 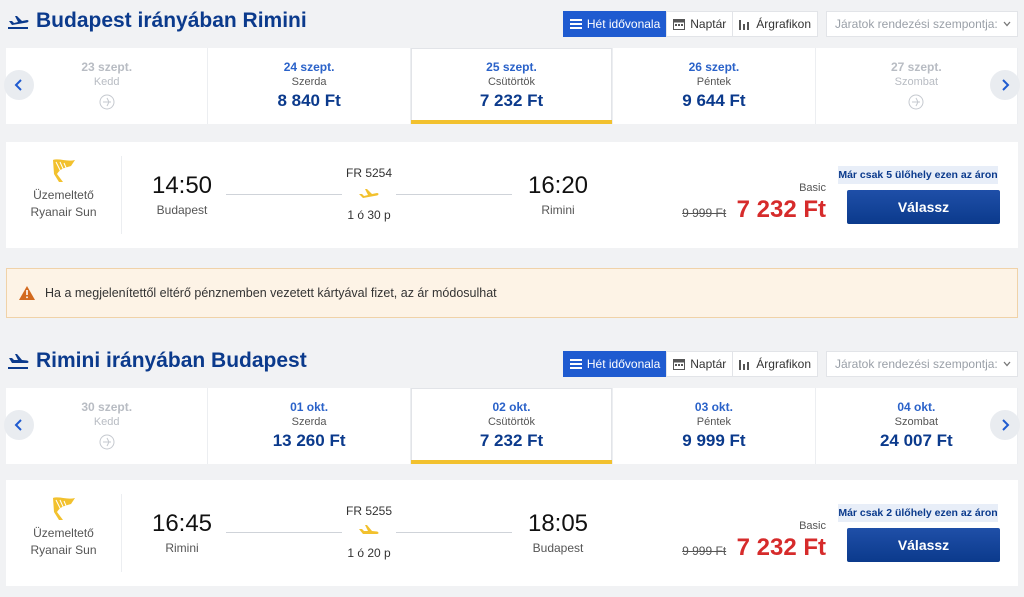 I want to click on date-cell: 24 szept. Szerda 8 840 Ft, so click(x=309, y=86).